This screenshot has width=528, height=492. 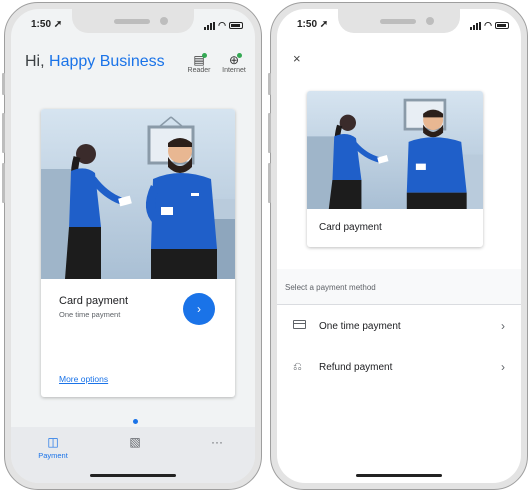 I want to click on greeting-prefix: Hi,, so click(x=35, y=61).